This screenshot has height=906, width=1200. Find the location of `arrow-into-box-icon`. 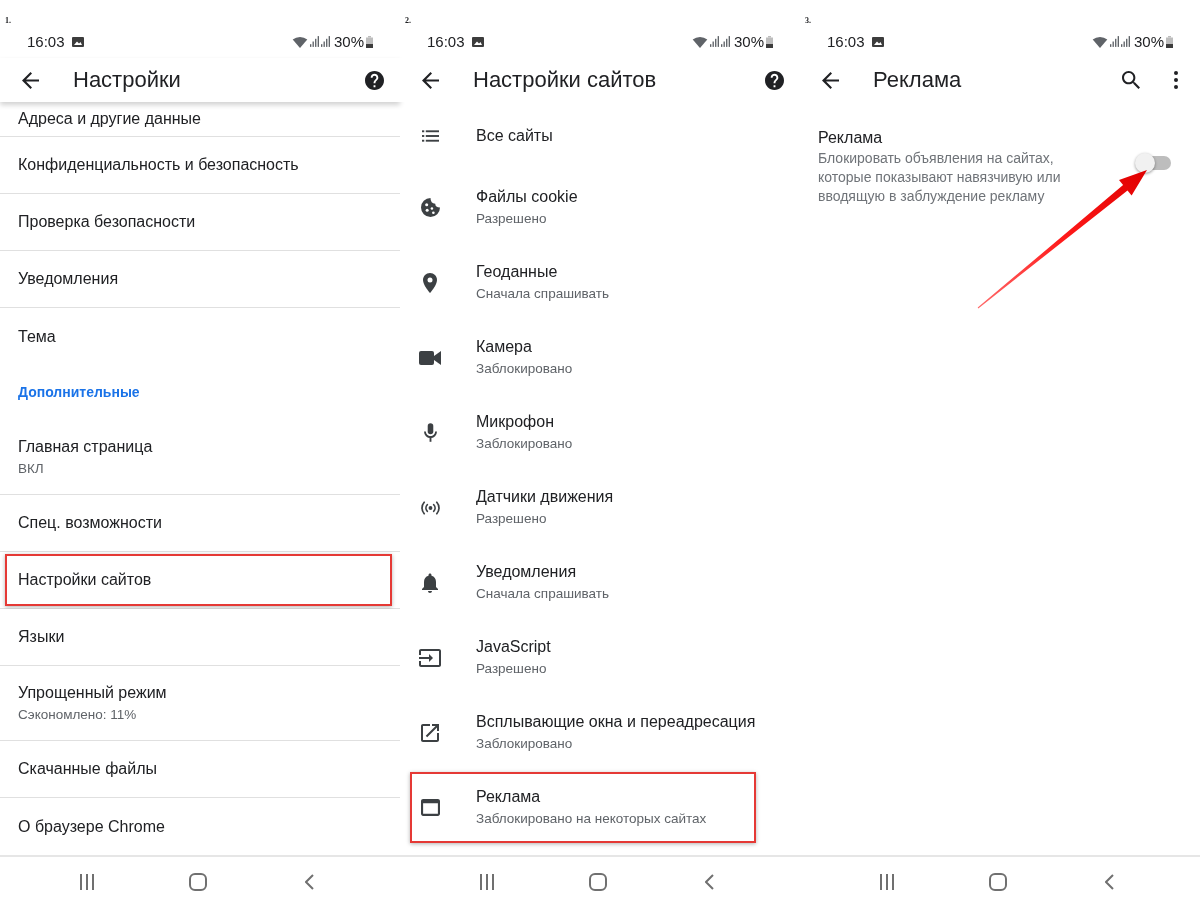

arrow-into-box-icon is located at coordinates (430, 657).